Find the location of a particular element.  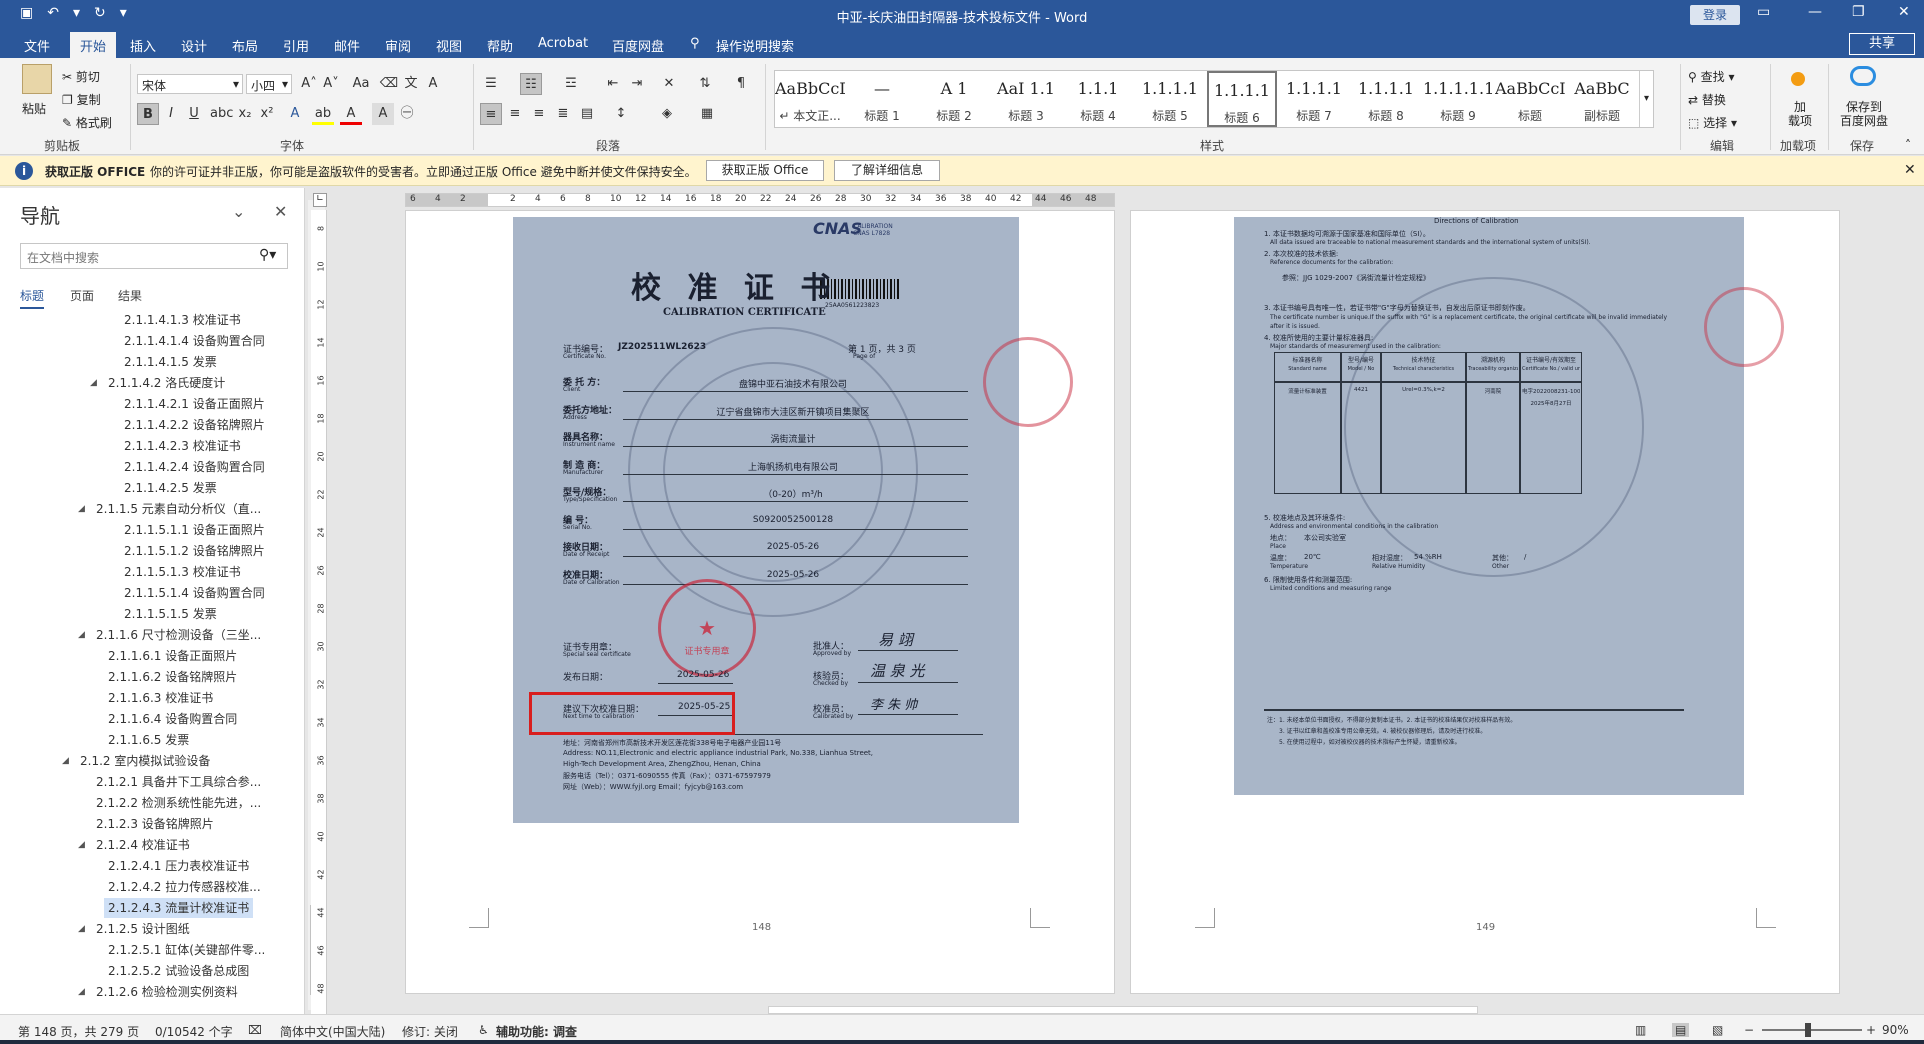

clear-format-icon: ⌫ is located at coordinates (389, 84).